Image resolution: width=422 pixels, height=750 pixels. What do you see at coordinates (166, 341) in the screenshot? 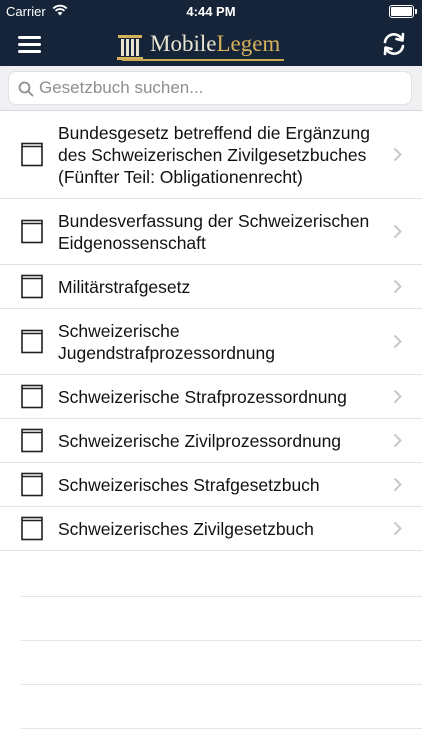
I see `list-item-label: Schweizerische Jugendstrafprozessordnung` at bounding box center [166, 341].